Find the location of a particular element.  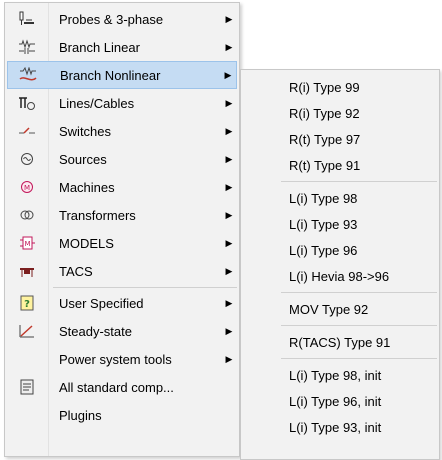

user-specified-icon: ? is located at coordinates (27, 303).